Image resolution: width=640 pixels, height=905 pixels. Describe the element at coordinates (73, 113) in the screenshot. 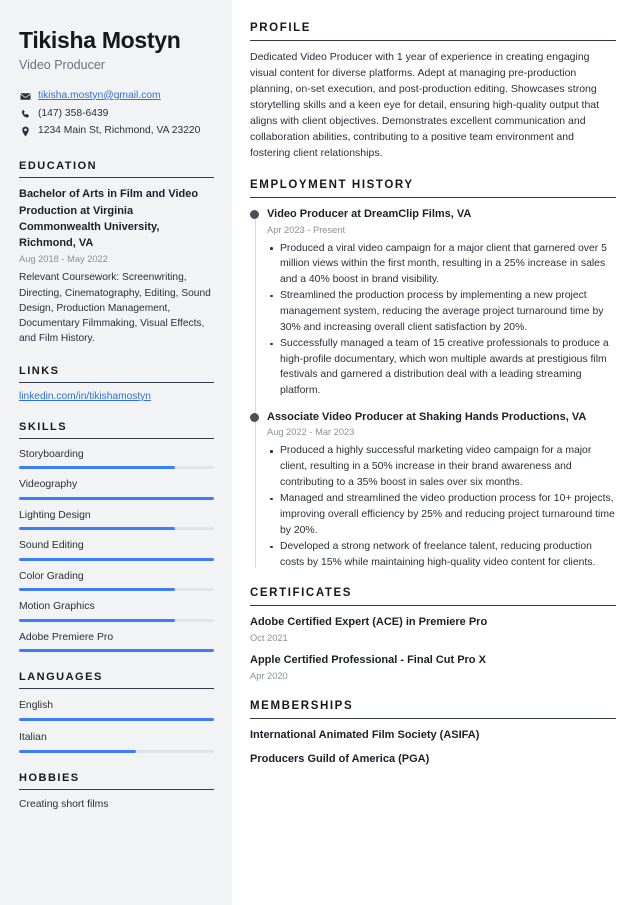

I see `contact-phone-text: (147) 358-6439` at that location.